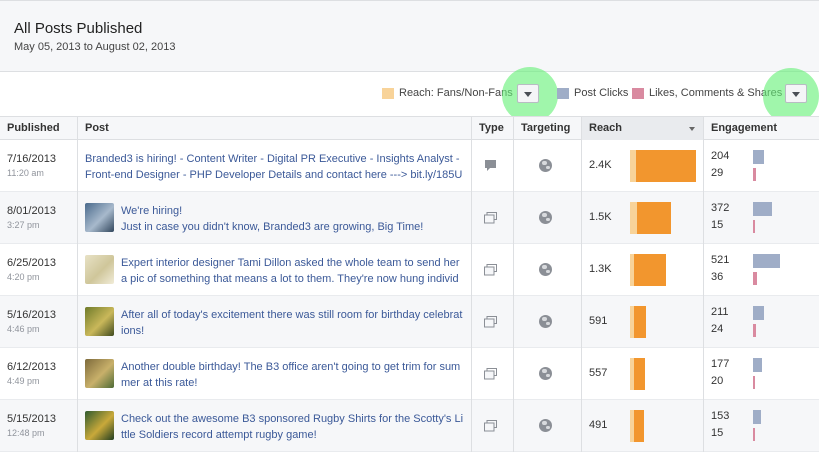  I want to click on likes-value: 29, so click(717, 173).